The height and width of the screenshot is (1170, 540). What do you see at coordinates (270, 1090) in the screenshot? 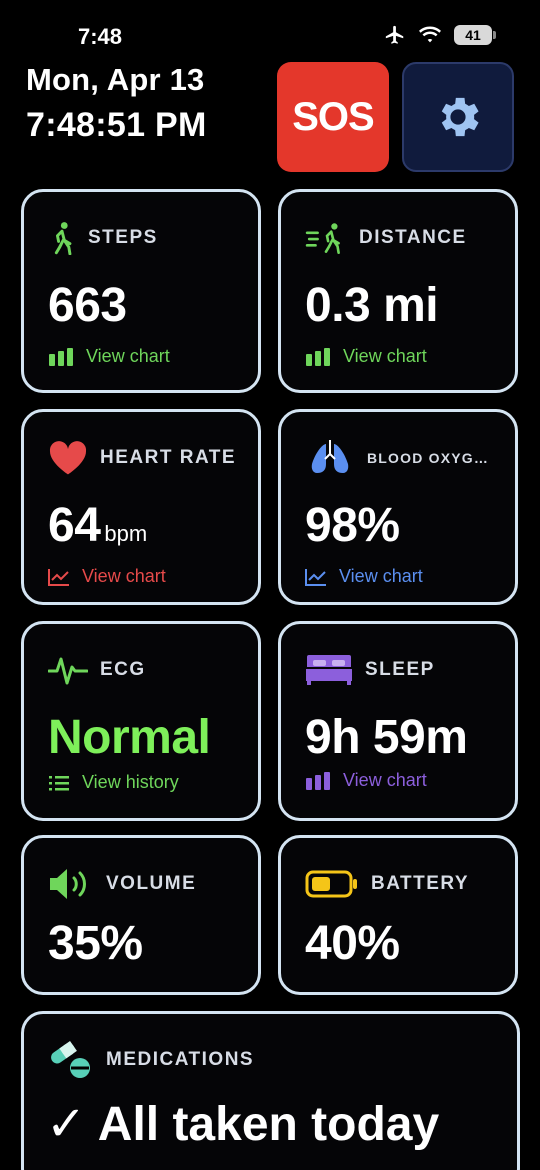
I see `medications-card: MEDICATIONS ✓ All taken today` at bounding box center [270, 1090].